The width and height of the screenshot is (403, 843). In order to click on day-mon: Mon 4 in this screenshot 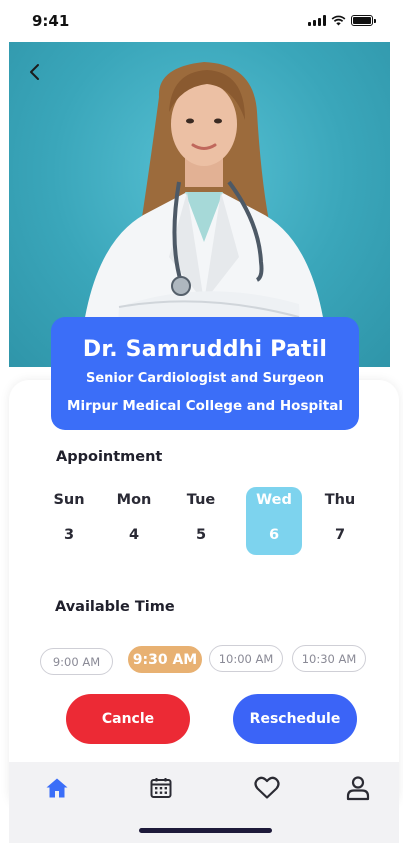, I will do `click(134, 521)`.